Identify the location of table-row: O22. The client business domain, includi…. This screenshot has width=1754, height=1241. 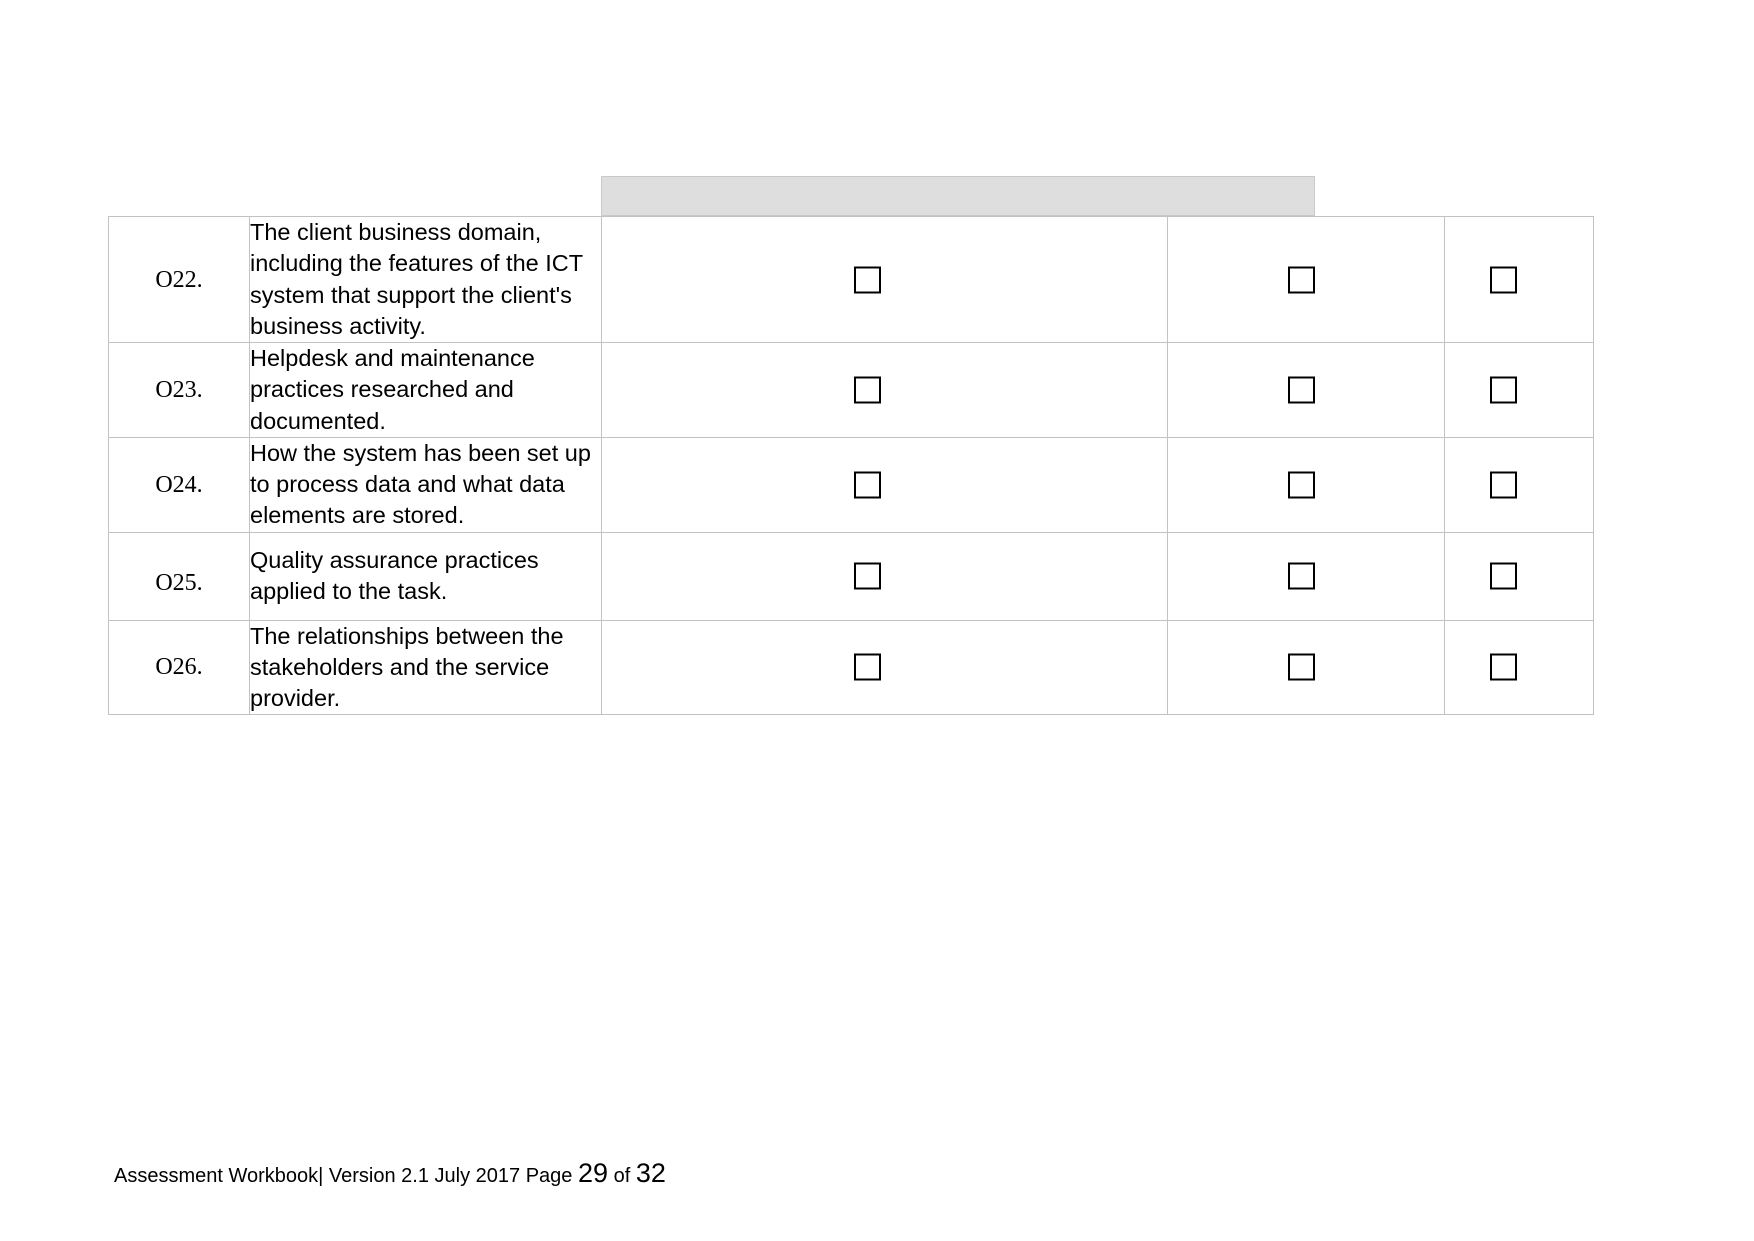
(851, 279).